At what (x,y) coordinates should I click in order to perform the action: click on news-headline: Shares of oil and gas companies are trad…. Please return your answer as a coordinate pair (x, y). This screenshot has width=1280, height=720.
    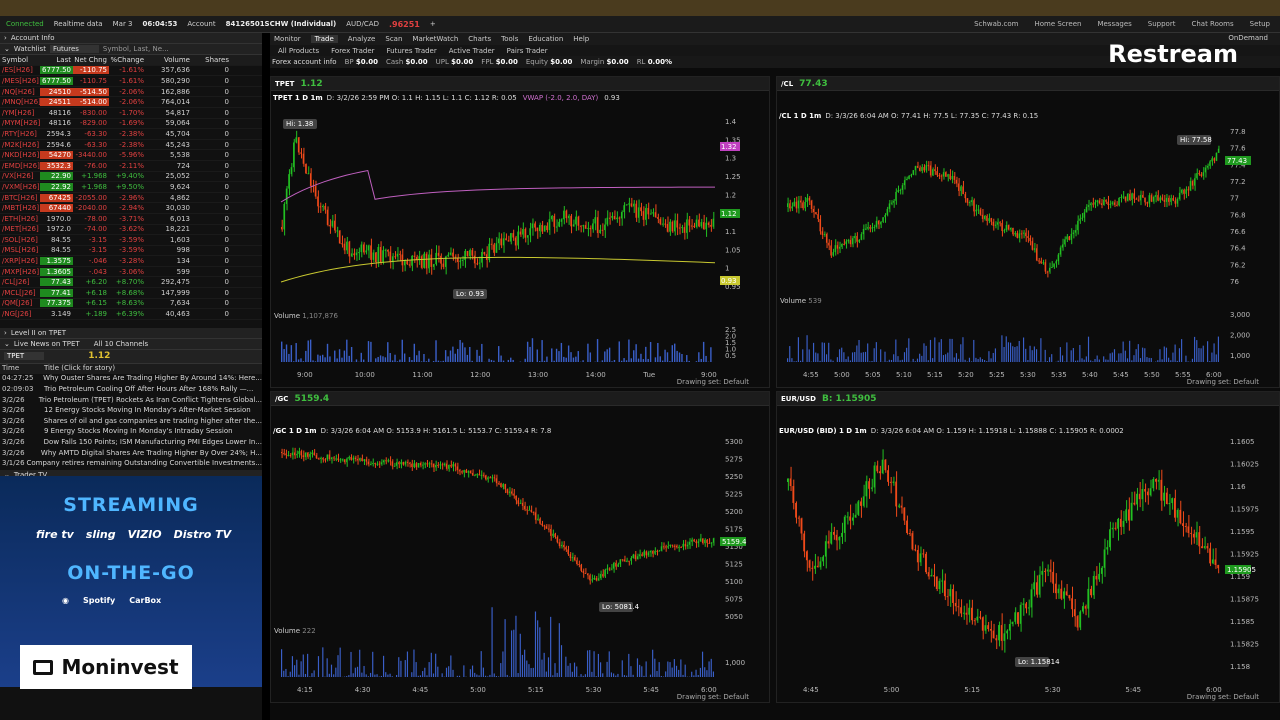
    Looking at the image, I should click on (153, 422).